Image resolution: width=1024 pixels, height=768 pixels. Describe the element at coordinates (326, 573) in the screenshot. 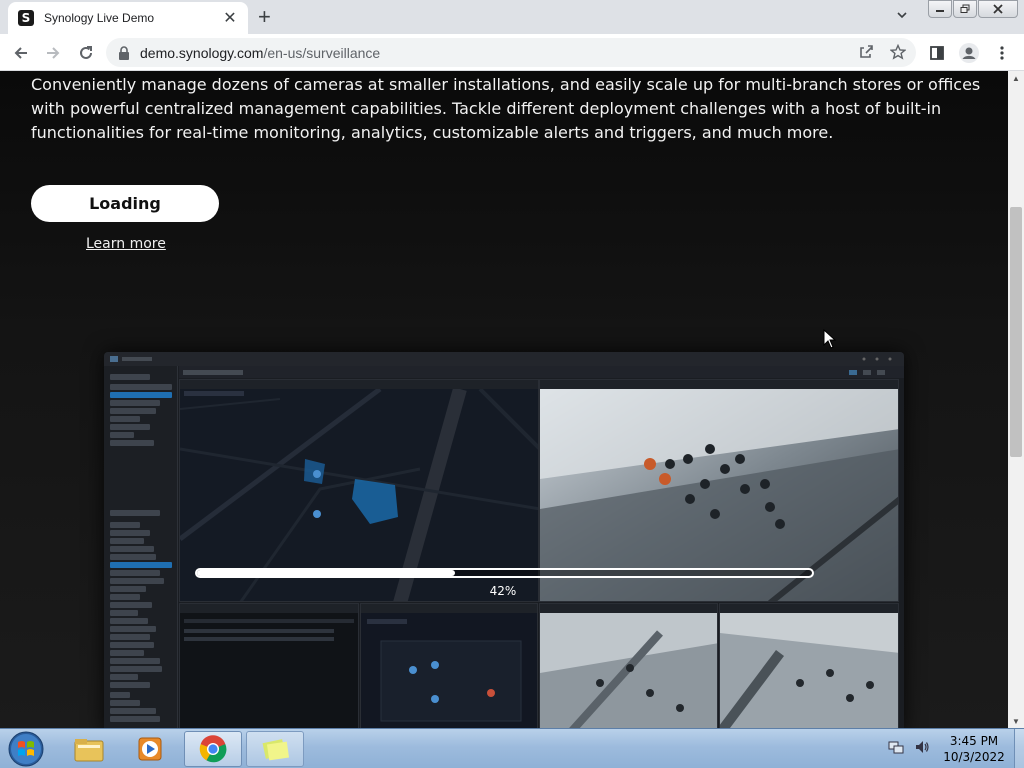

I see `loading-progress-fill` at that location.